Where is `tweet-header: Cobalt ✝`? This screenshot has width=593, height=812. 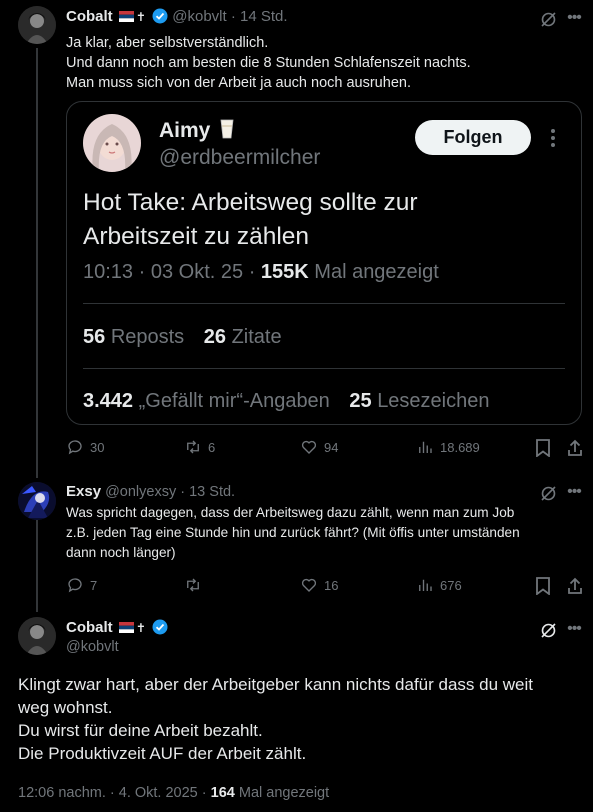
tweet-header: Cobalt ✝ is located at coordinates (117, 627).